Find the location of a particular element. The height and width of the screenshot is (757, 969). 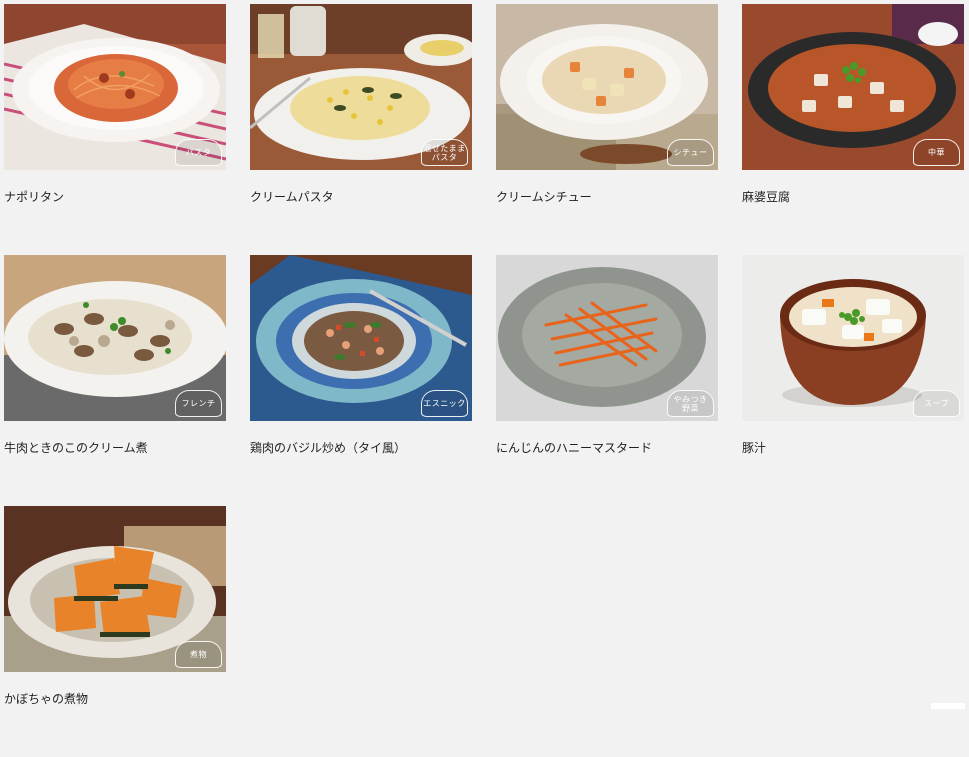

recipe-photo: やみつき 野菜 is located at coordinates (607, 338).